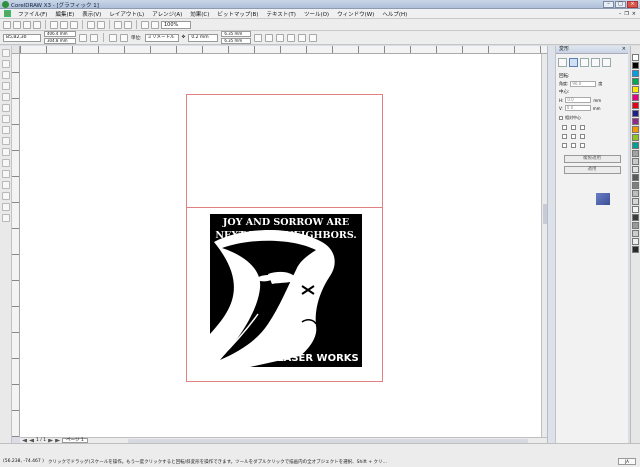 Image resolution: width=640 pixels, height=467 pixels. Describe the element at coordinates (620, 14) in the screenshot. I see `doc-minimize-icon: –` at that location.